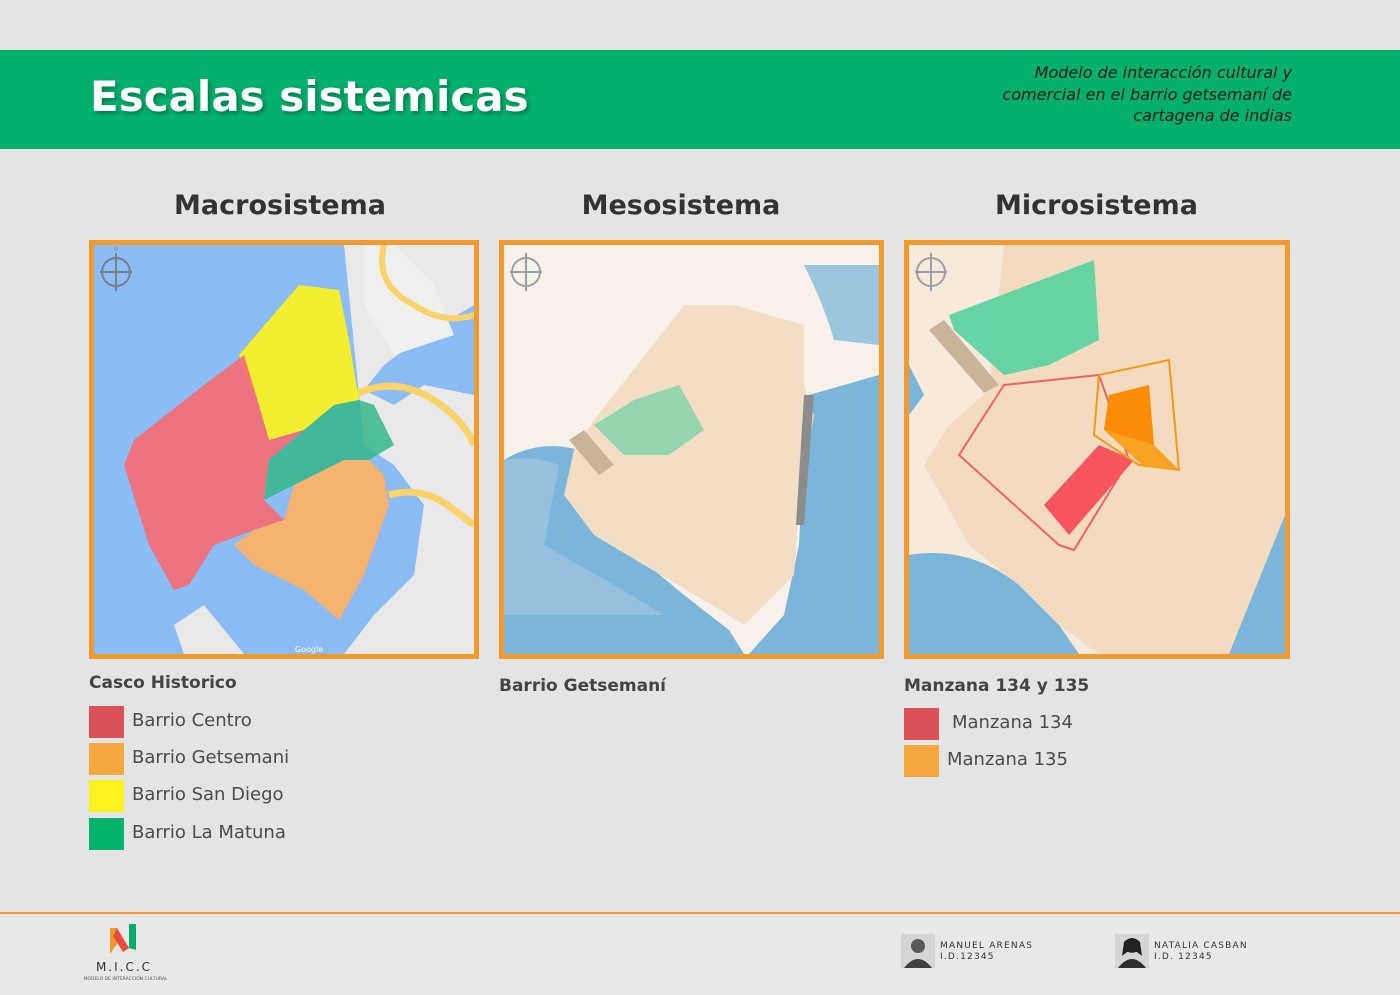  What do you see at coordinates (124, 967) in the screenshot?
I see `logo-name: M.I.C.C` at bounding box center [124, 967].